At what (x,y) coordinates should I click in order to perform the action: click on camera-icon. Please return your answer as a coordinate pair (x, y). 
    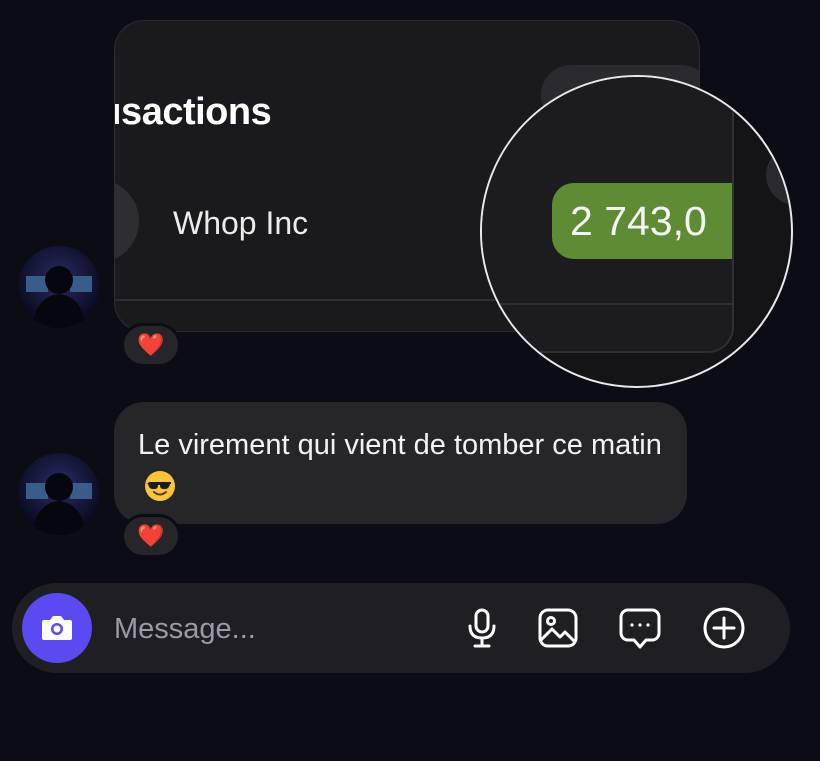
    Looking at the image, I should click on (57, 628).